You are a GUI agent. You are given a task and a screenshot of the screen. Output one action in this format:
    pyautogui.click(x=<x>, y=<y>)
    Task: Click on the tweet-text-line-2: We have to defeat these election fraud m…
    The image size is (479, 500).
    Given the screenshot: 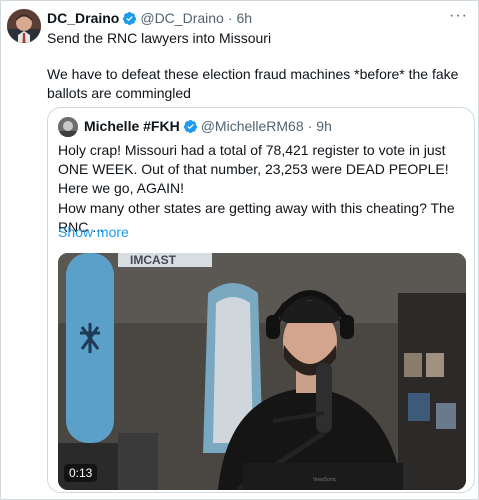 What is the action you would take?
    pyautogui.click(x=253, y=83)
    